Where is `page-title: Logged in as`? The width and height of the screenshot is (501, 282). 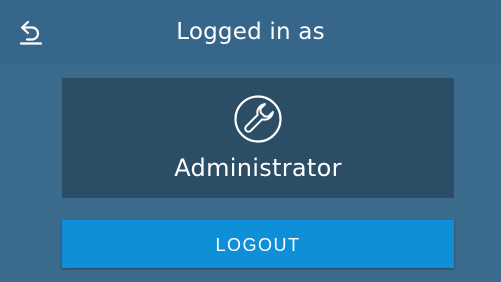
page-title: Logged in as is located at coordinates (250, 32).